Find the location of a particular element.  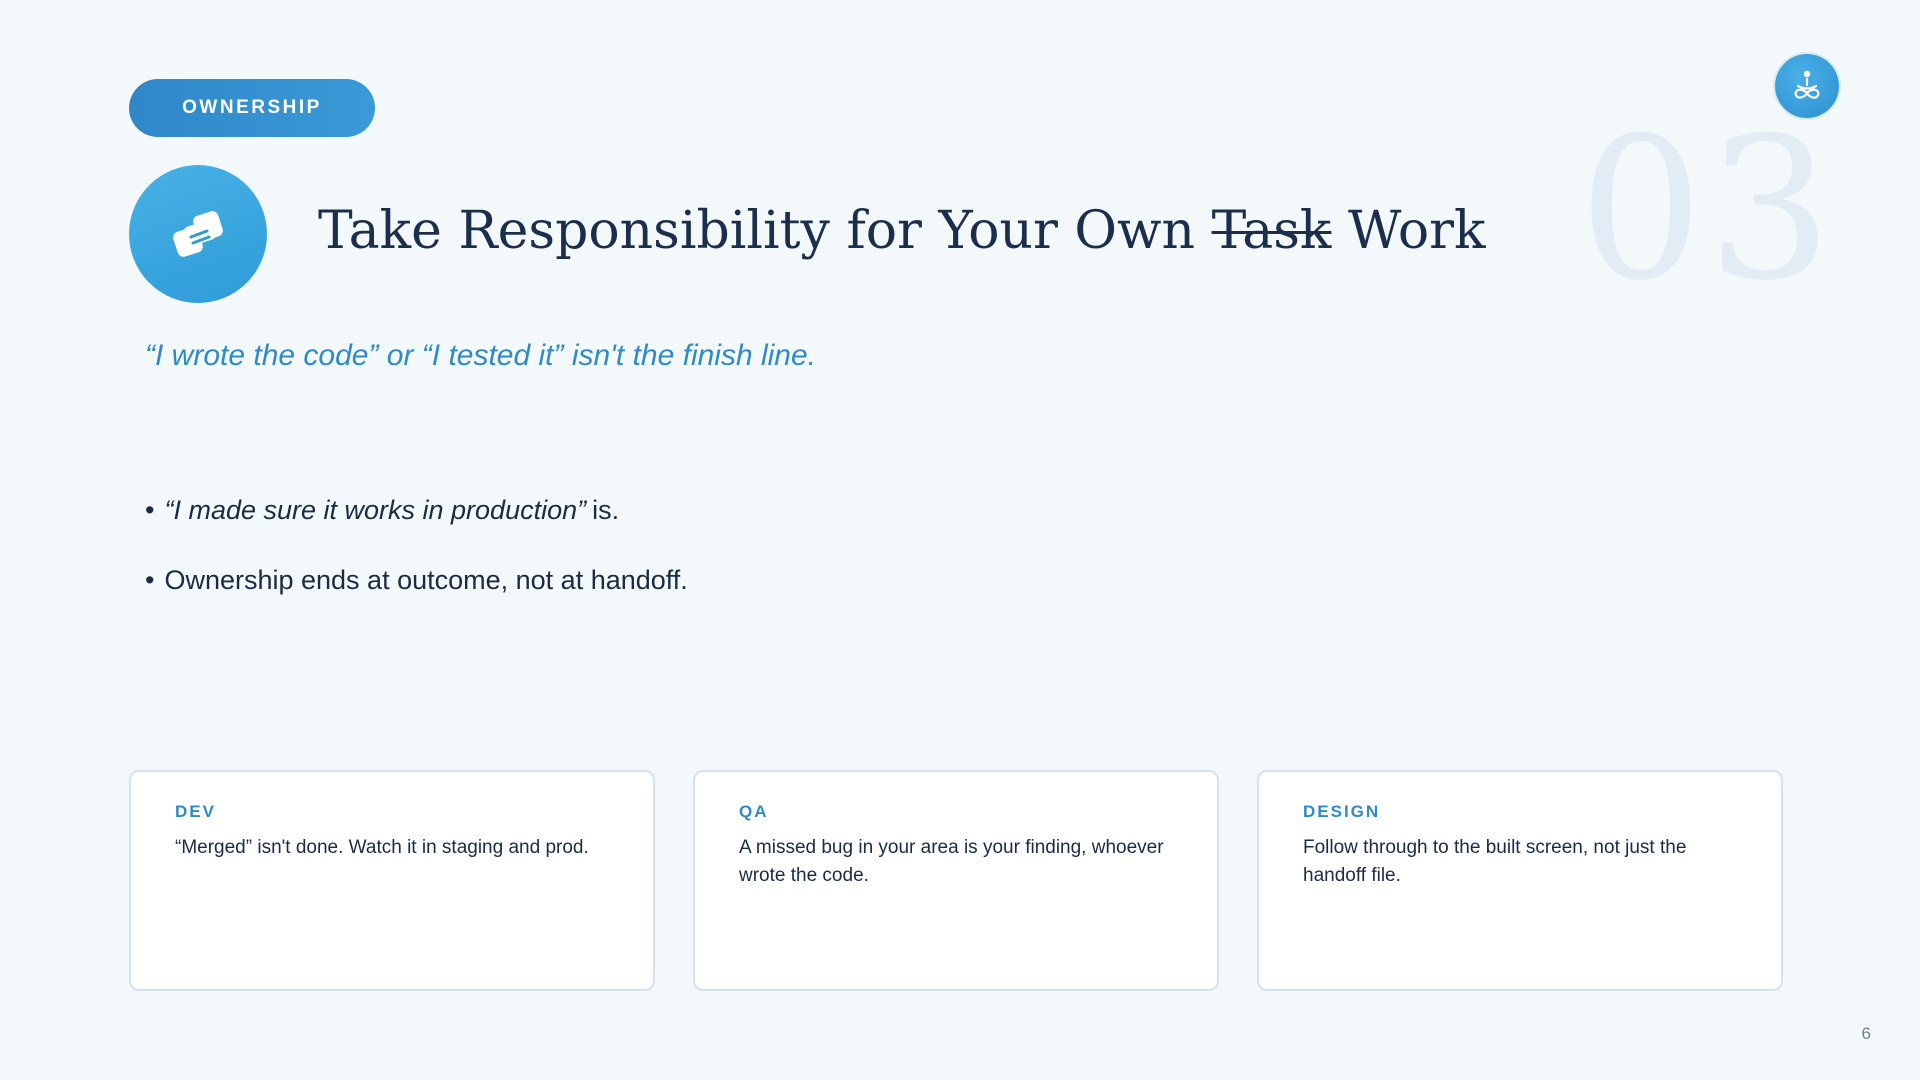

section-number: 03 is located at coordinates (1707, 210).